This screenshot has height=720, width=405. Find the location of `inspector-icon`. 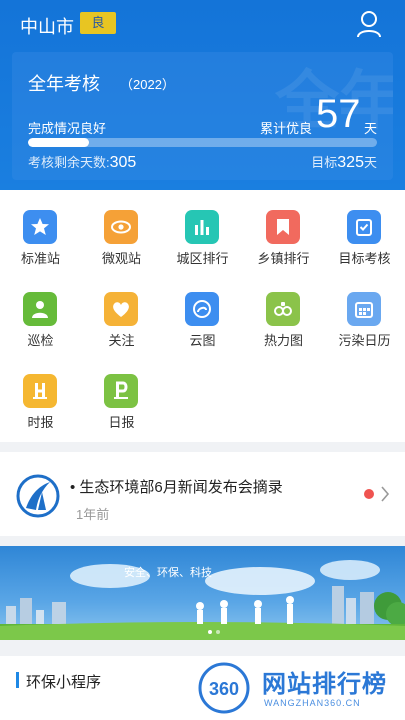

inspector-icon is located at coordinates (40, 309).